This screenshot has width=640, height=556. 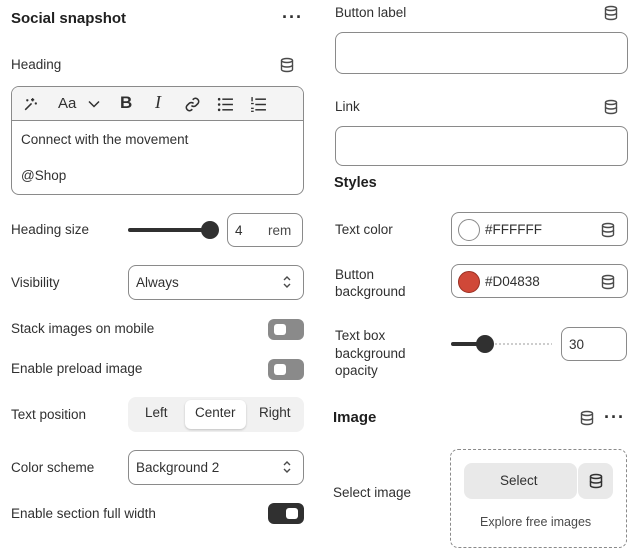 What do you see at coordinates (83, 328) in the screenshot?
I see `stack-images-label: Stack images on mobile` at bounding box center [83, 328].